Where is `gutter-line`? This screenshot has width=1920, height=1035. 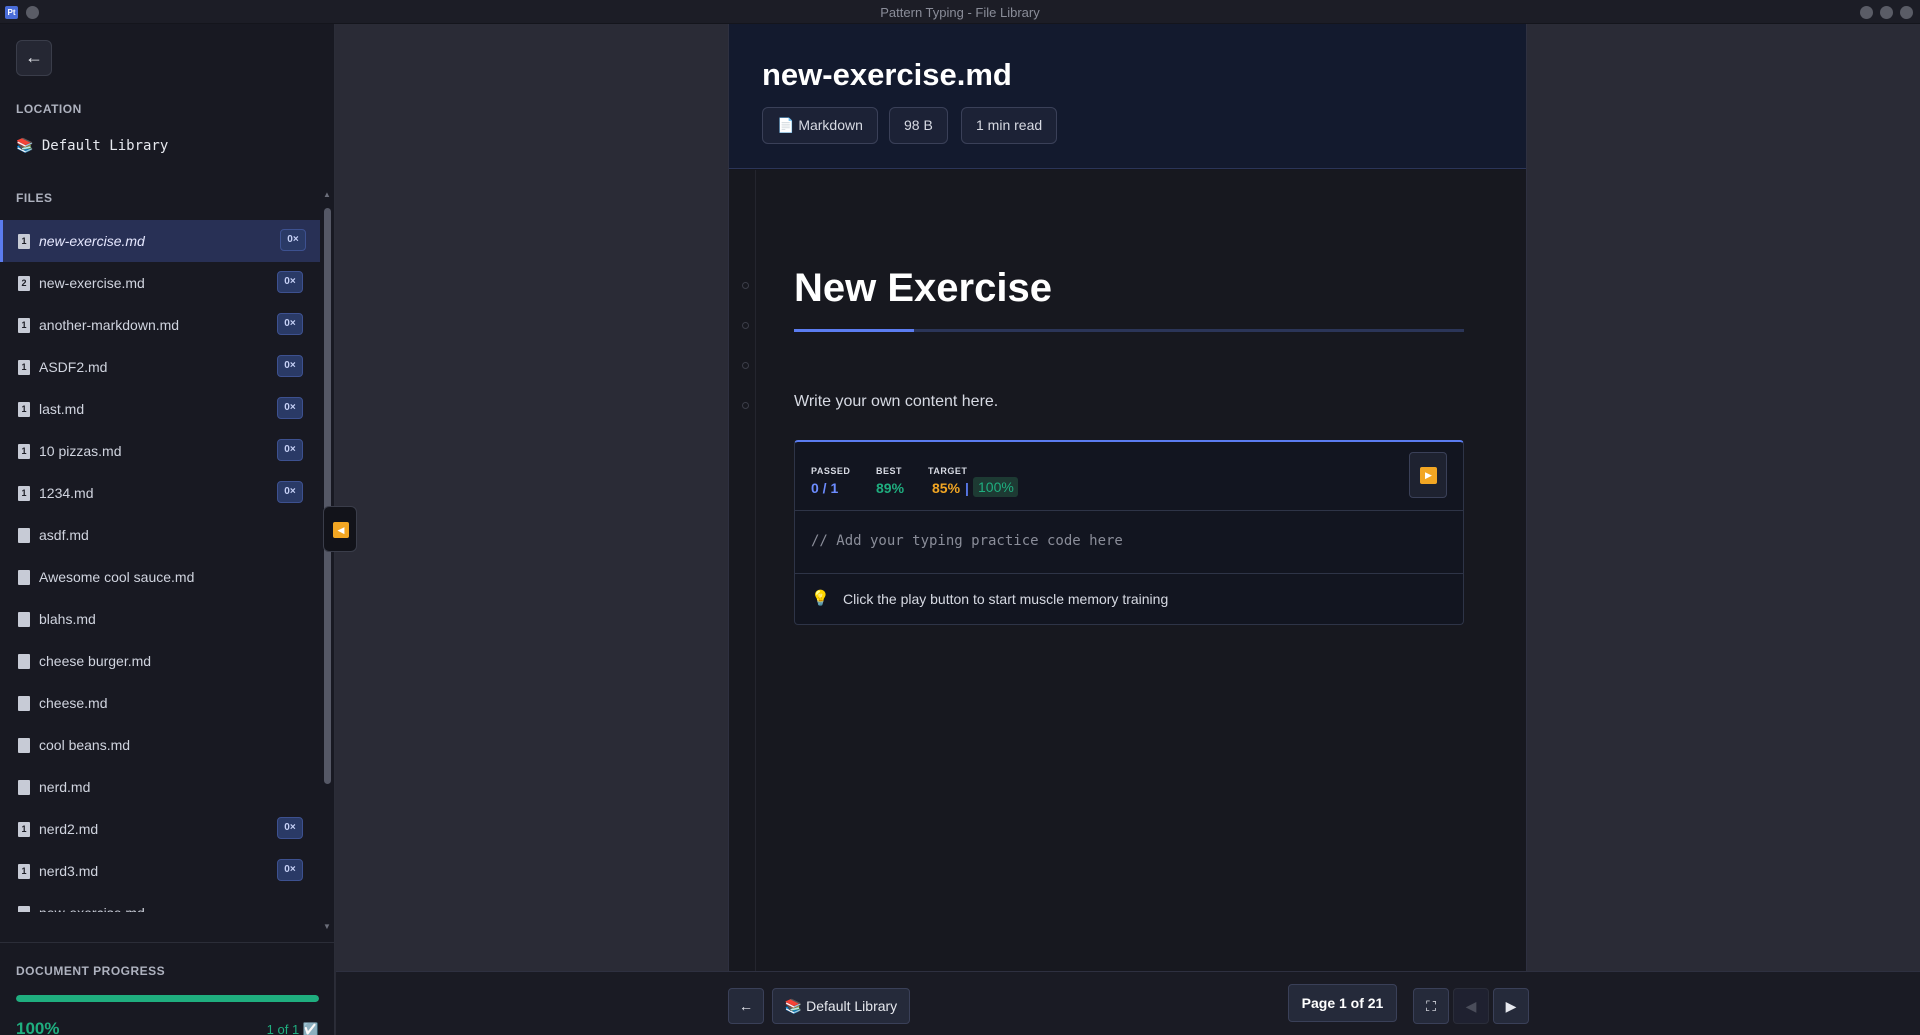 gutter-line is located at coordinates (755, 570).